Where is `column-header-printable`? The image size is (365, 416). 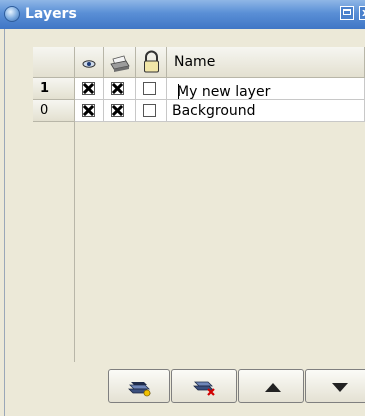
column-header-printable is located at coordinates (120, 62).